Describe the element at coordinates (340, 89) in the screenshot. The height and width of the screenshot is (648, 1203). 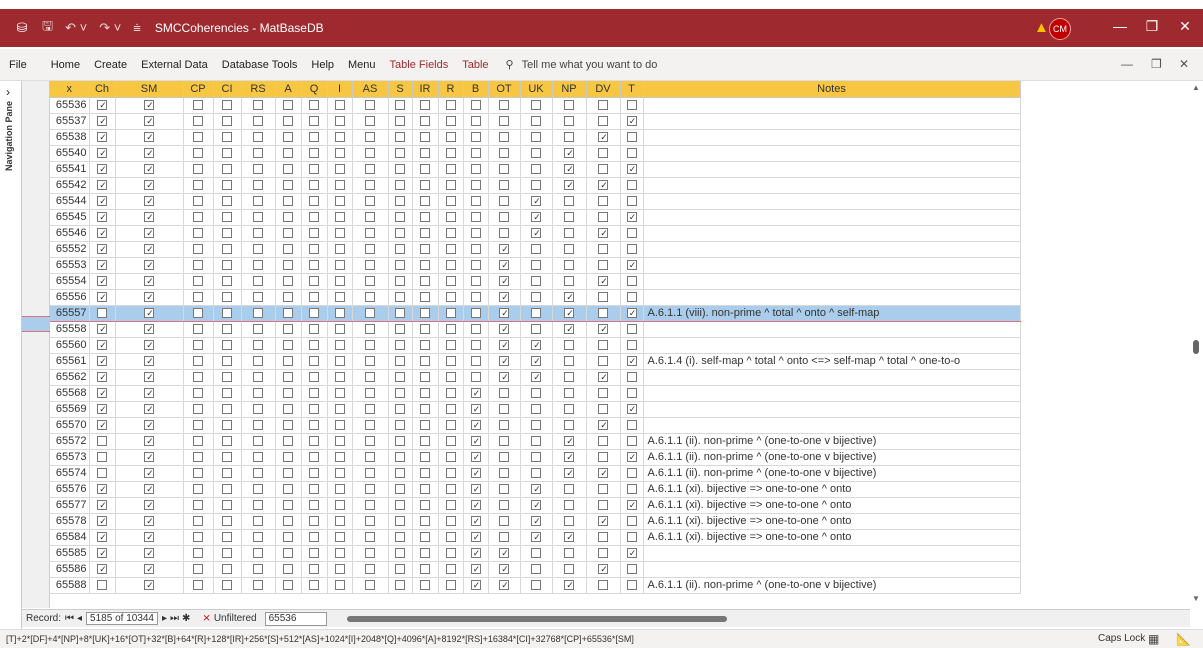
I see `column-header-i: I` at that location.